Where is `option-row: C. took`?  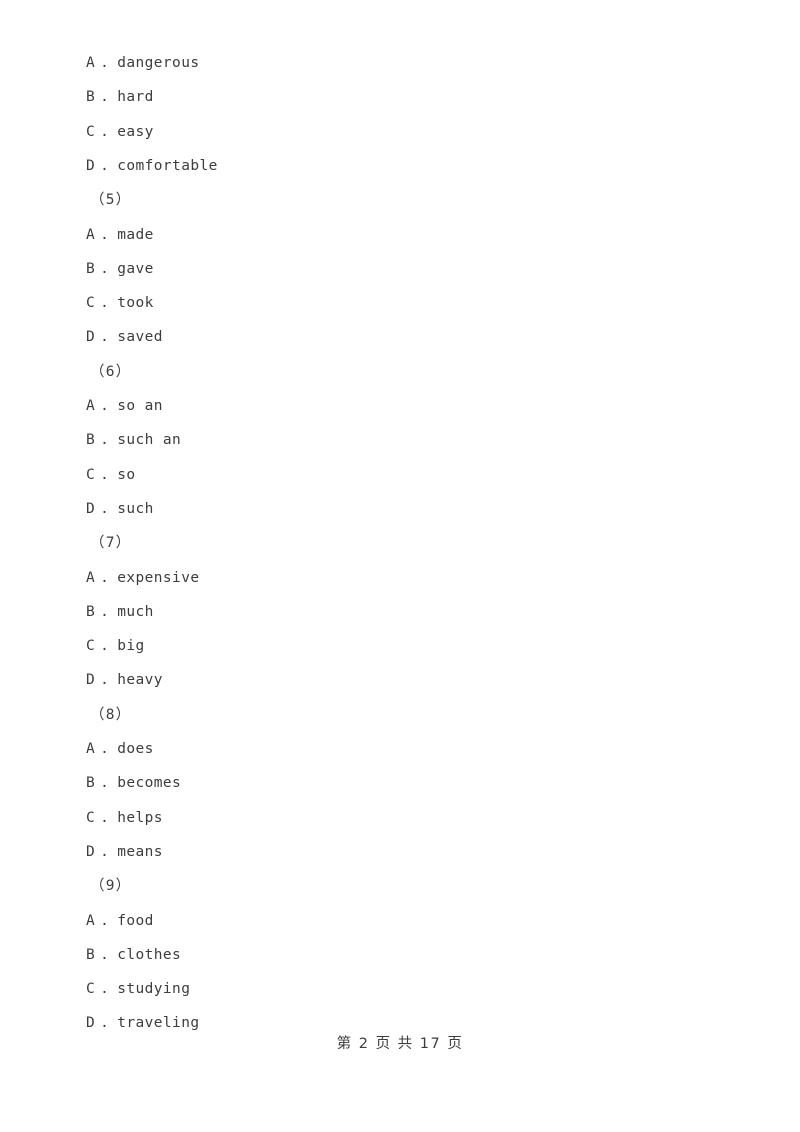 option-row: C. took is located at coordinates (400, 303).